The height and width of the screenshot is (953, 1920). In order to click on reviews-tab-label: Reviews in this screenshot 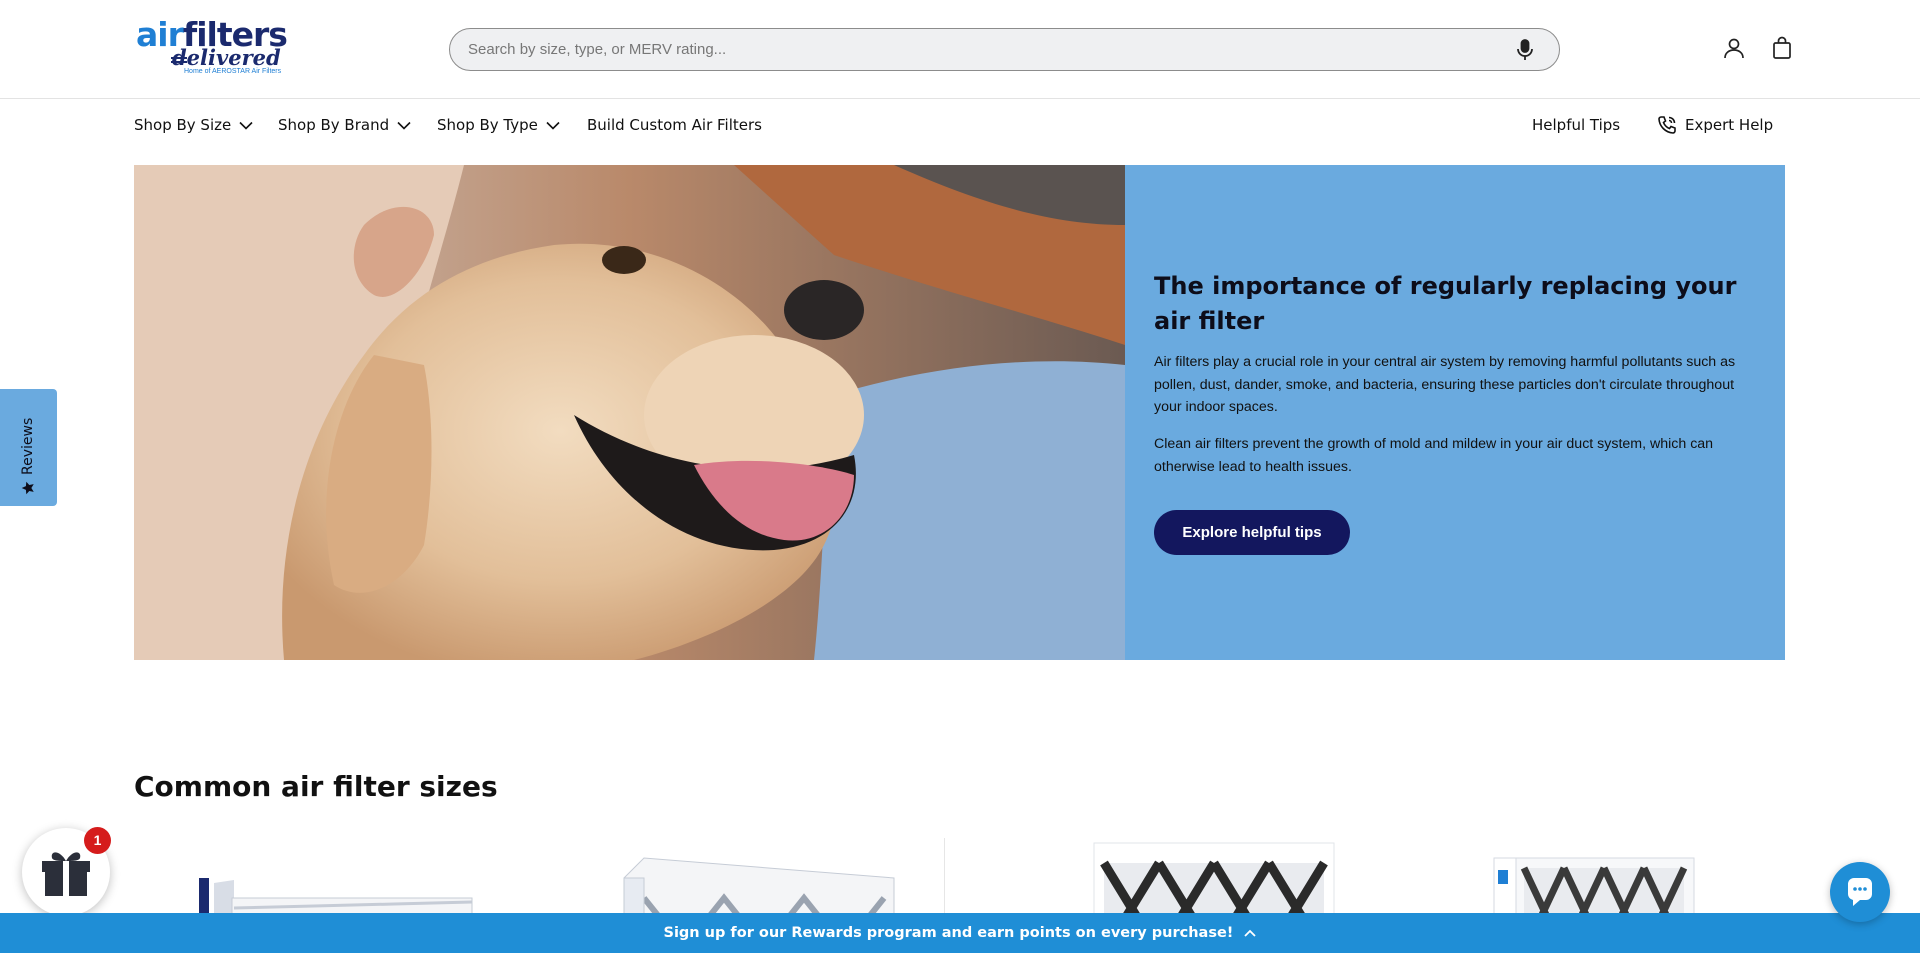, I will do `click(28, 446)`.